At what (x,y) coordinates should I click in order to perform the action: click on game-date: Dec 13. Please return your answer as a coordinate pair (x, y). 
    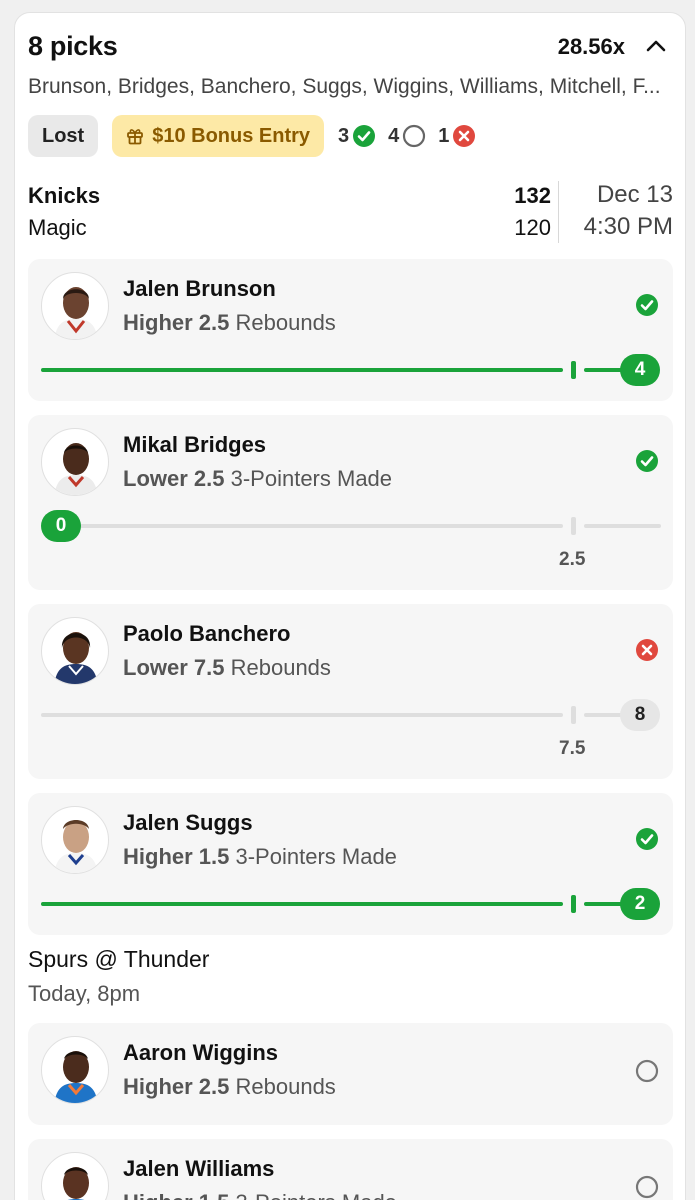
    Looking at the image, I should click on (634, 194).